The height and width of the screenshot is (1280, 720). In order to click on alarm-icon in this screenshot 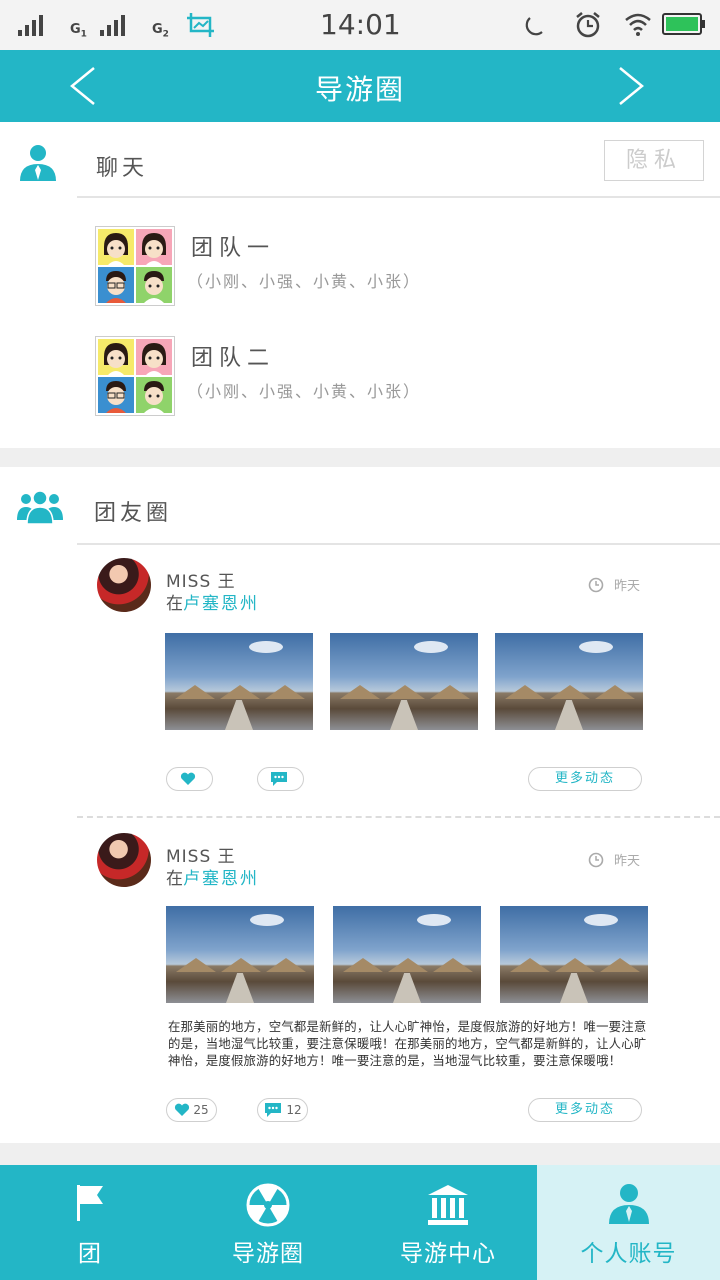, I will do `click(588, 25)`.